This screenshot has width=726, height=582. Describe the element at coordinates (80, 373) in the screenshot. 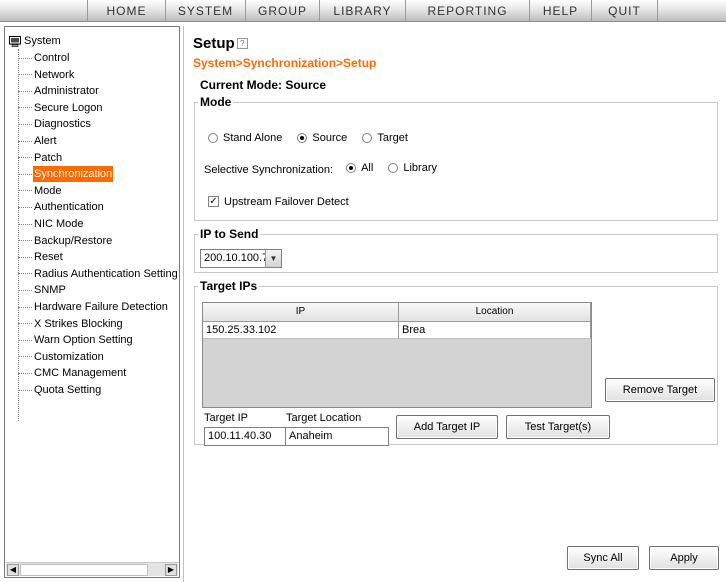

I see `sidebar-item-label: CMC Management` at that location.